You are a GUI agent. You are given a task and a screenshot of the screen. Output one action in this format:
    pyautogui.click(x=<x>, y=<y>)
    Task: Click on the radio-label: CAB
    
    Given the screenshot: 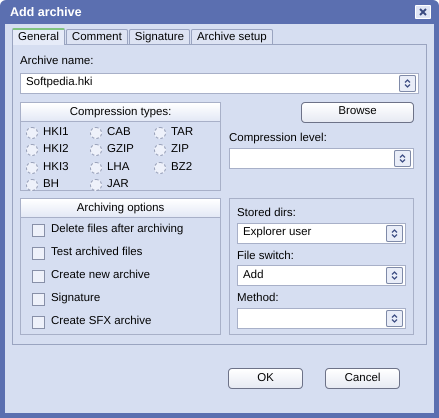 What is the action you would take?
    pyautogui.click(x=119, y=133)
    